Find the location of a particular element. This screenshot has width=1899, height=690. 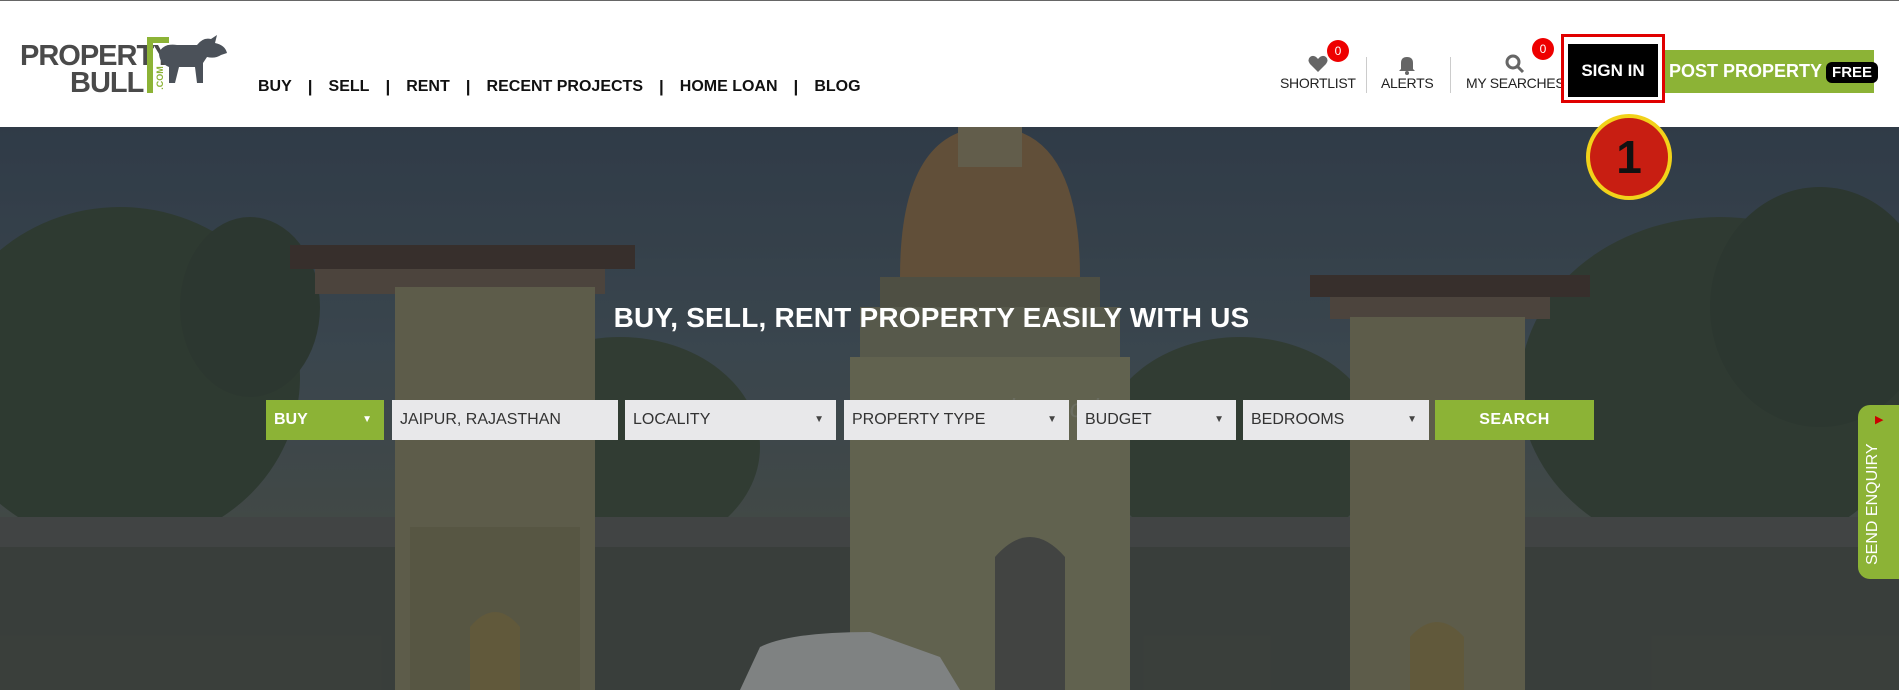

property-type-select: PROPERTY TYPE ▼ is located at coordinates (956, 420).